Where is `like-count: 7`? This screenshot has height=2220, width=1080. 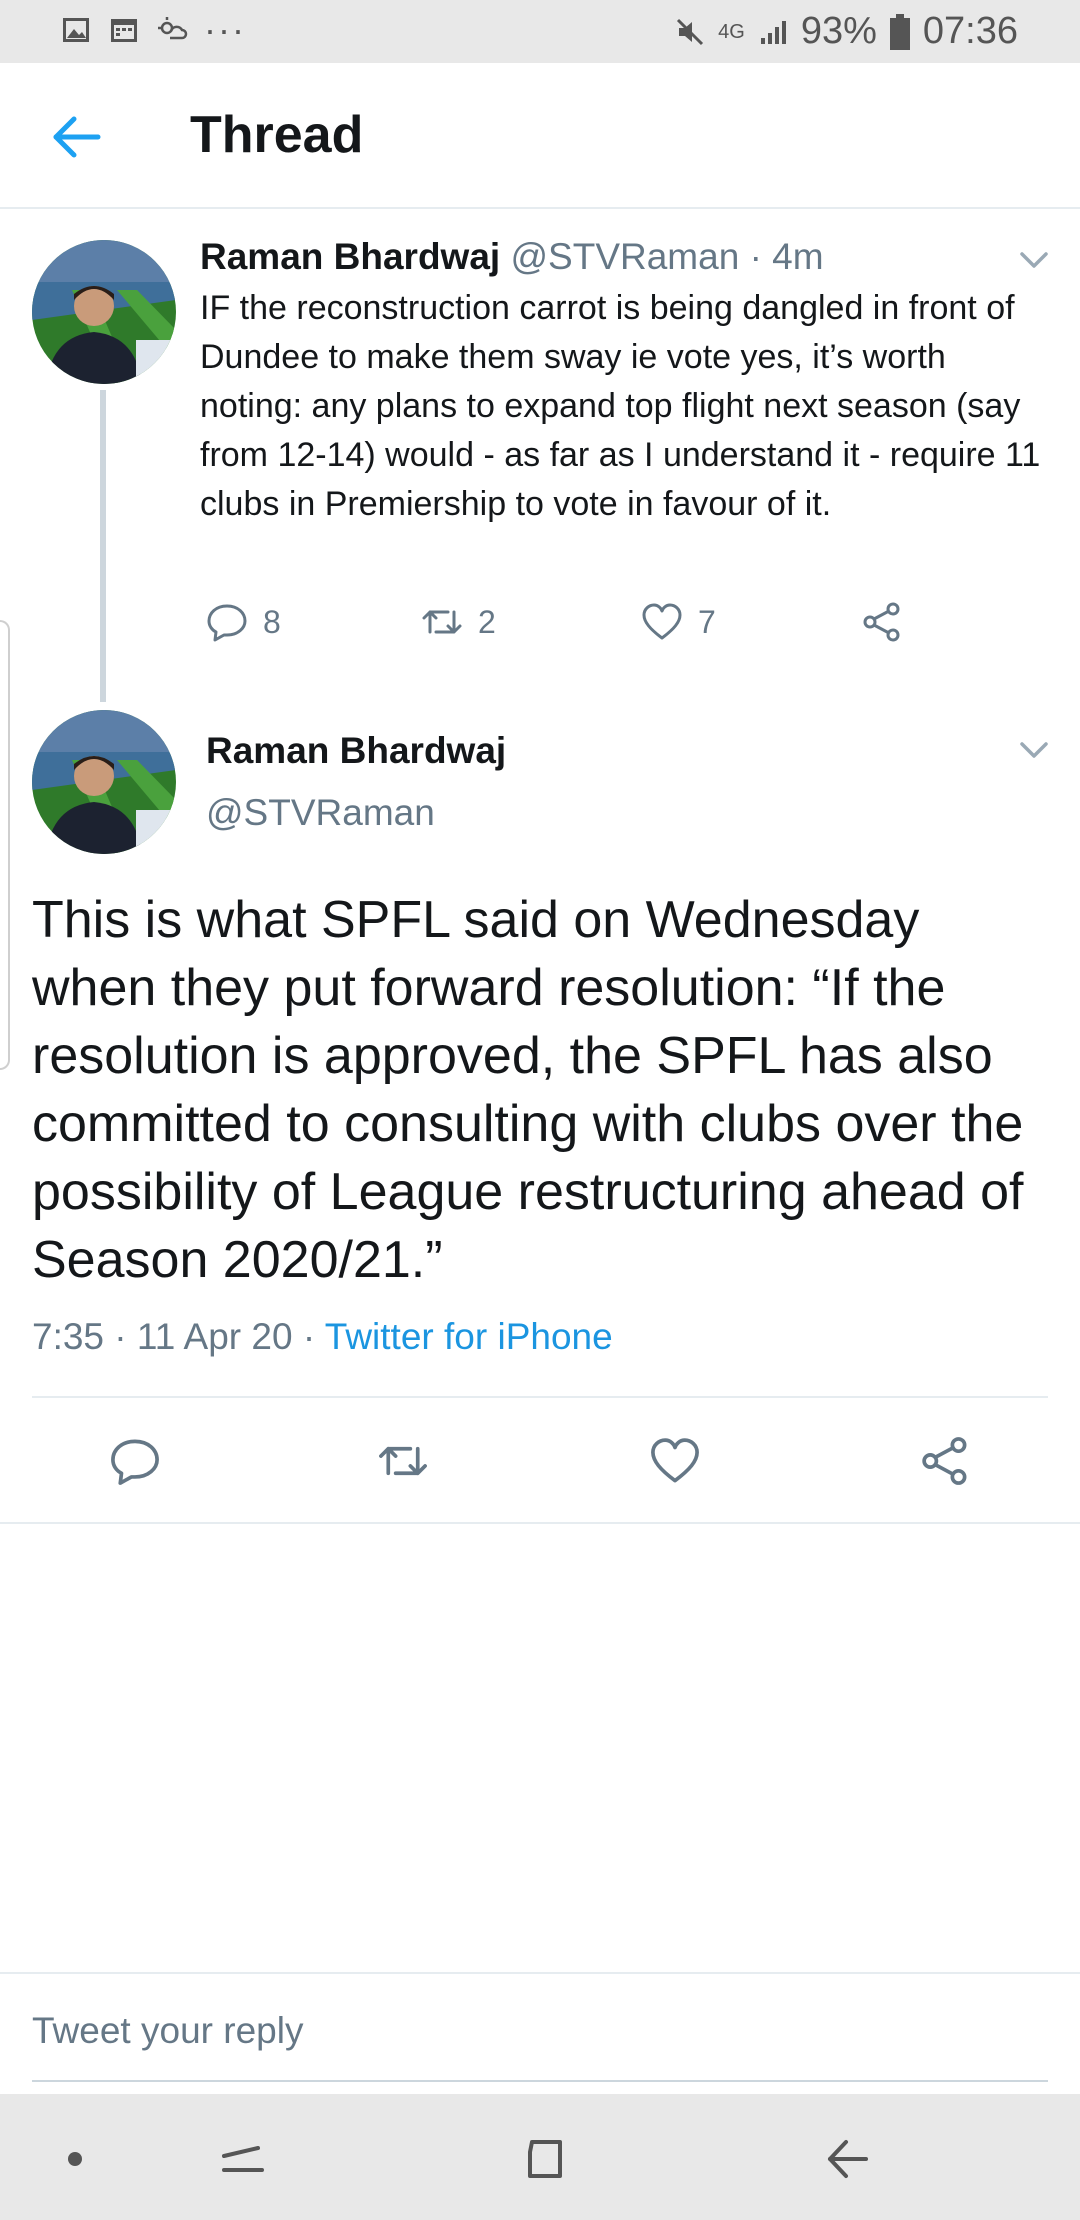
like-count: 7 is located at coordinates (707, 621).